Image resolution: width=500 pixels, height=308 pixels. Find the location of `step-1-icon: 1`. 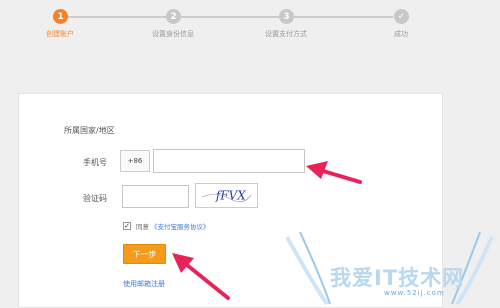

step-1-icon: 1 is located at coordinates (60, 16).